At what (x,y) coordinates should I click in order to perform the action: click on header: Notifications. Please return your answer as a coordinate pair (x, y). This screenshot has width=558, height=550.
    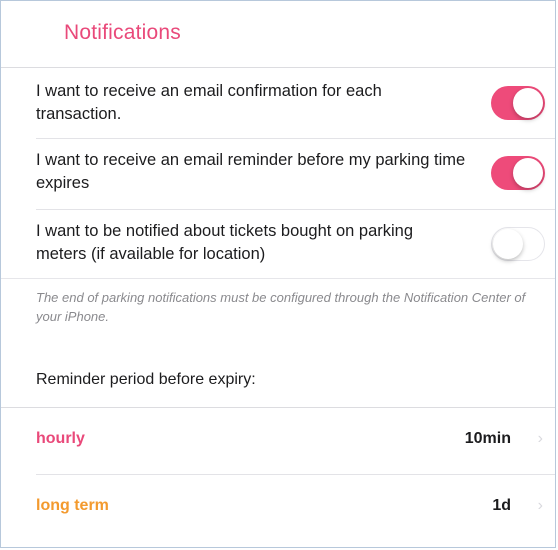
    Looking at the image, I should click on (278, 34).